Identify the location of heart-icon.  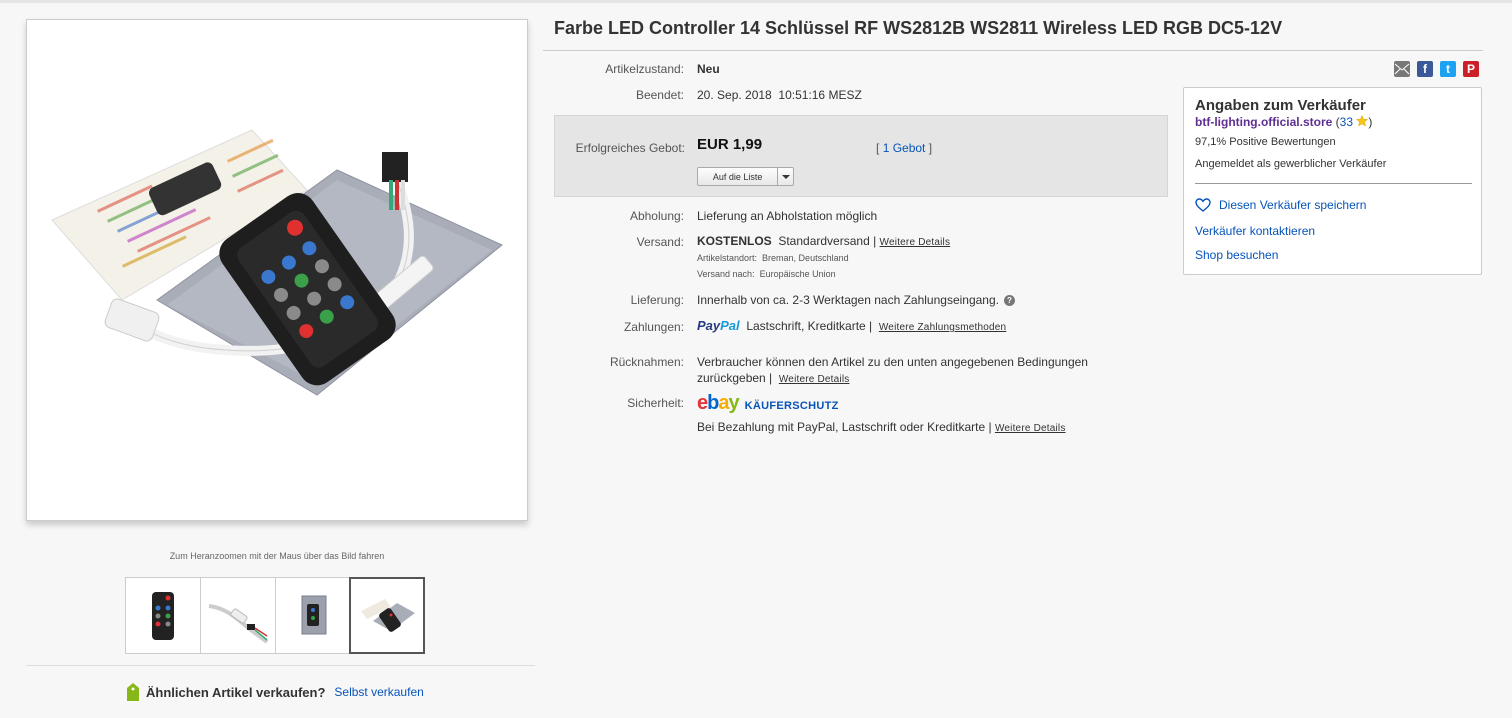
(1203, 205).